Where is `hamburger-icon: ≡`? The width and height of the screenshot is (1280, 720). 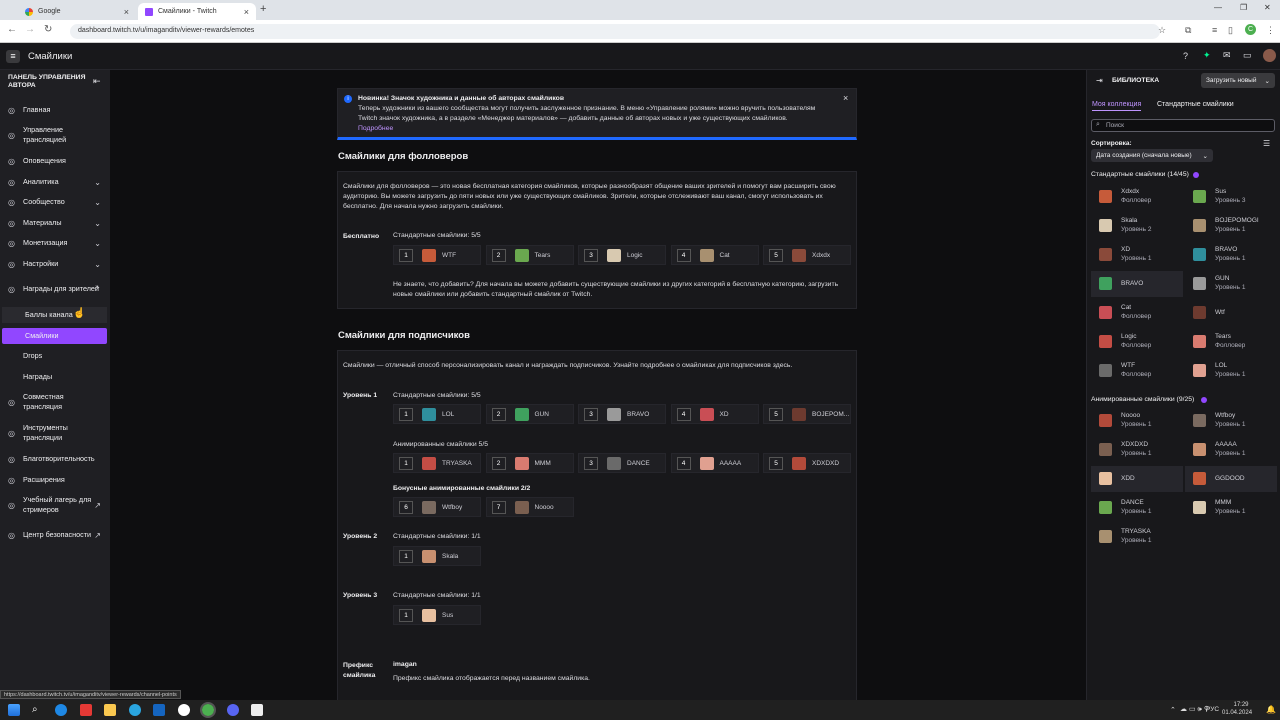
hamburger-icon: ≡ is located at coordinates (13, 56).